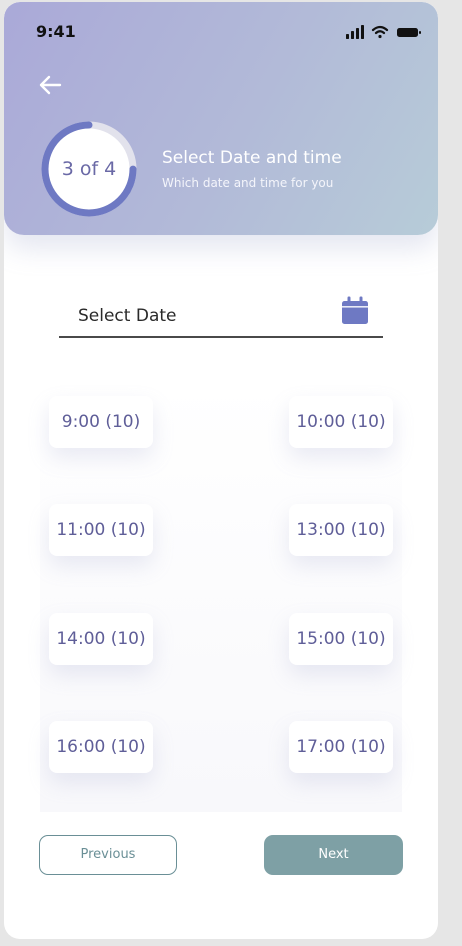 The width and height of the screenshot is (462, 946). What do you see at coordinates (127, 316) in the screenshot?
I see `select-date-label: Select Date` at bounding box center [127, 316].